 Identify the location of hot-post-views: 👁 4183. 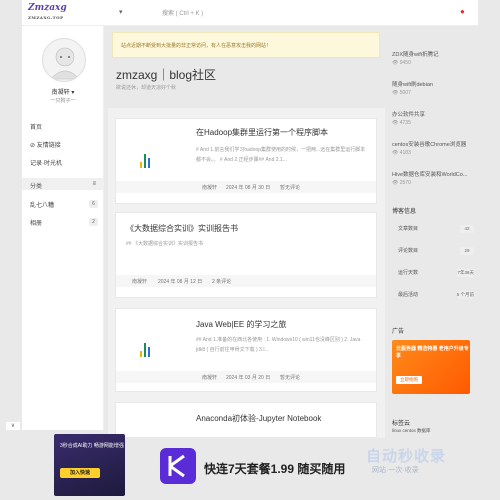
(401, 153).